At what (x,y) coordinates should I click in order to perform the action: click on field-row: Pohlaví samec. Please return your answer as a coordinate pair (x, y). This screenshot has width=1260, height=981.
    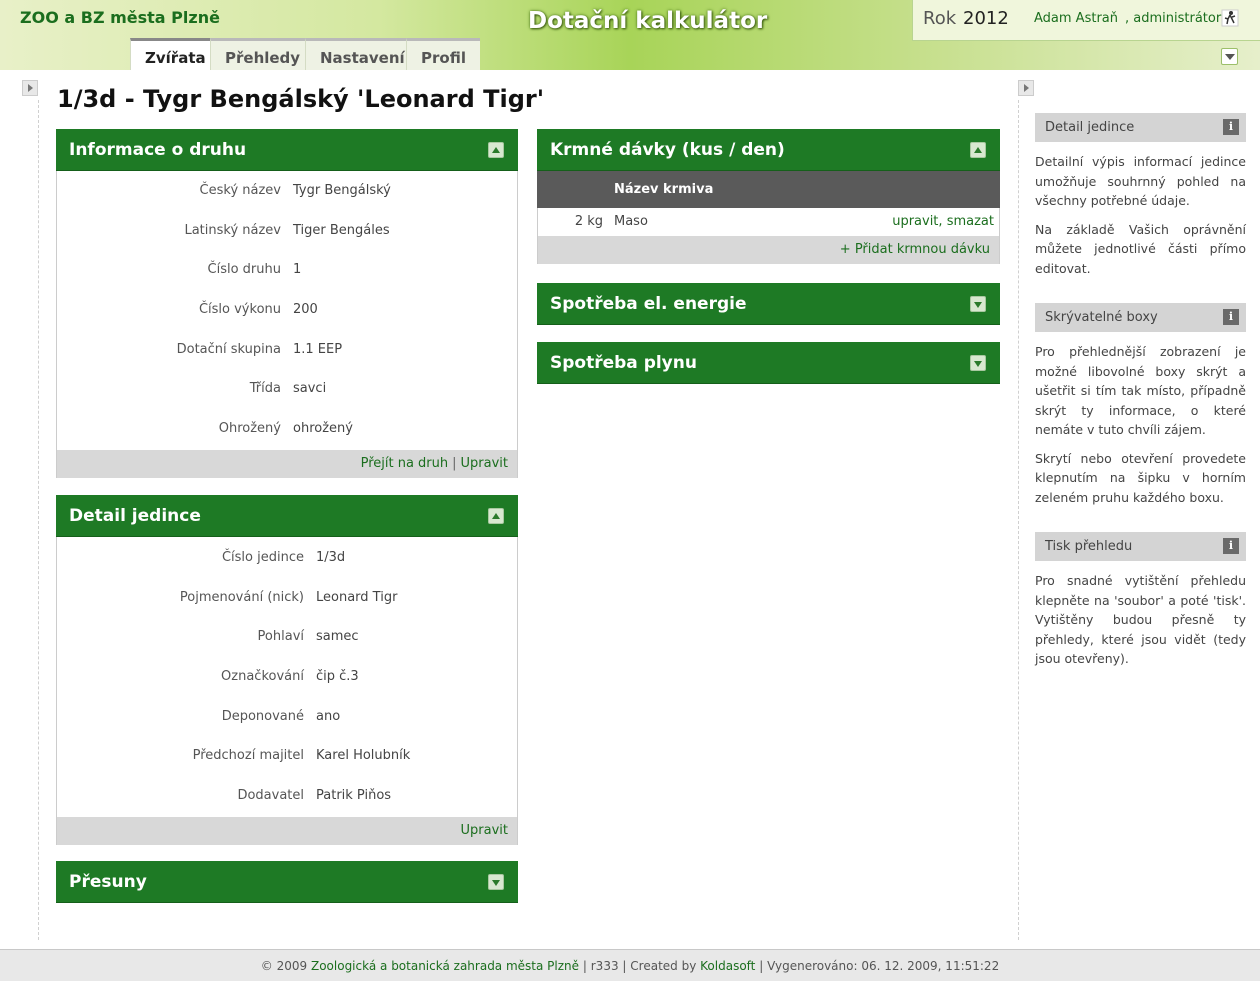
    Looking at the image, I should click on (287, 638).